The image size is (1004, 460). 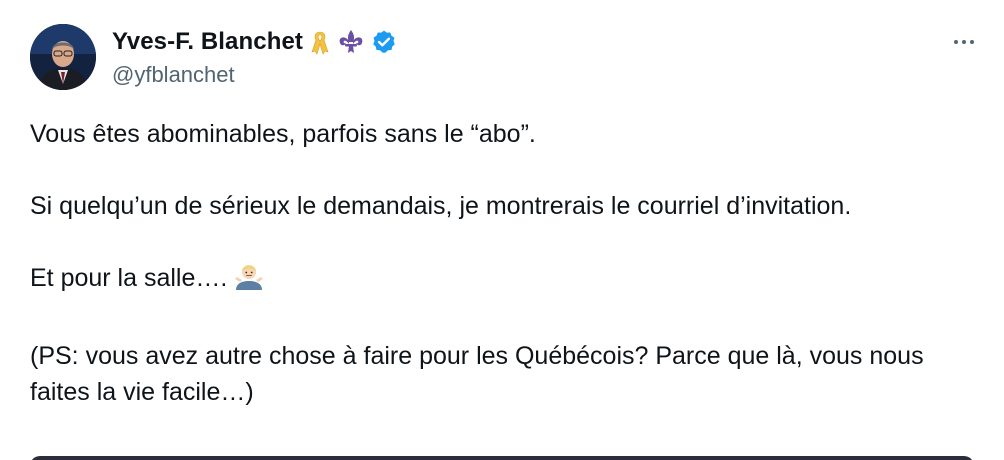 I want to click on author-avatar, so click(x=63, y=57).